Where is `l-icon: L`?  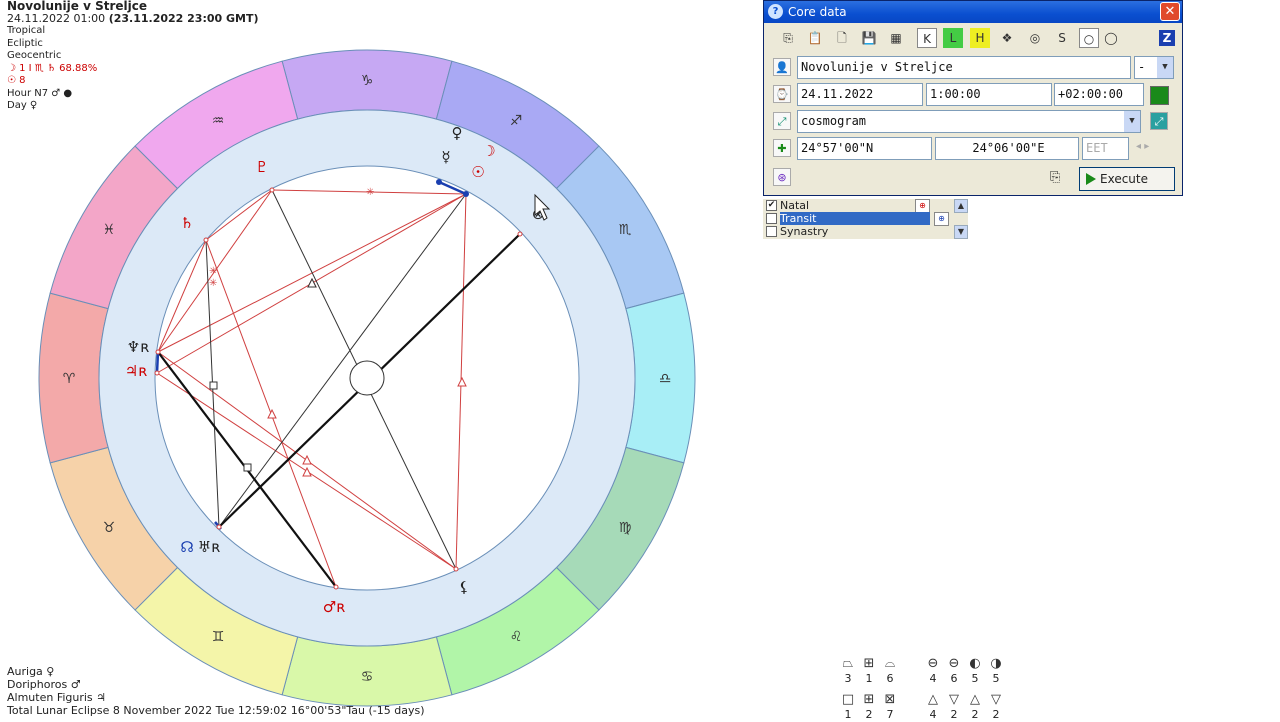
l-icon: L is located at coordinates (953, 38).